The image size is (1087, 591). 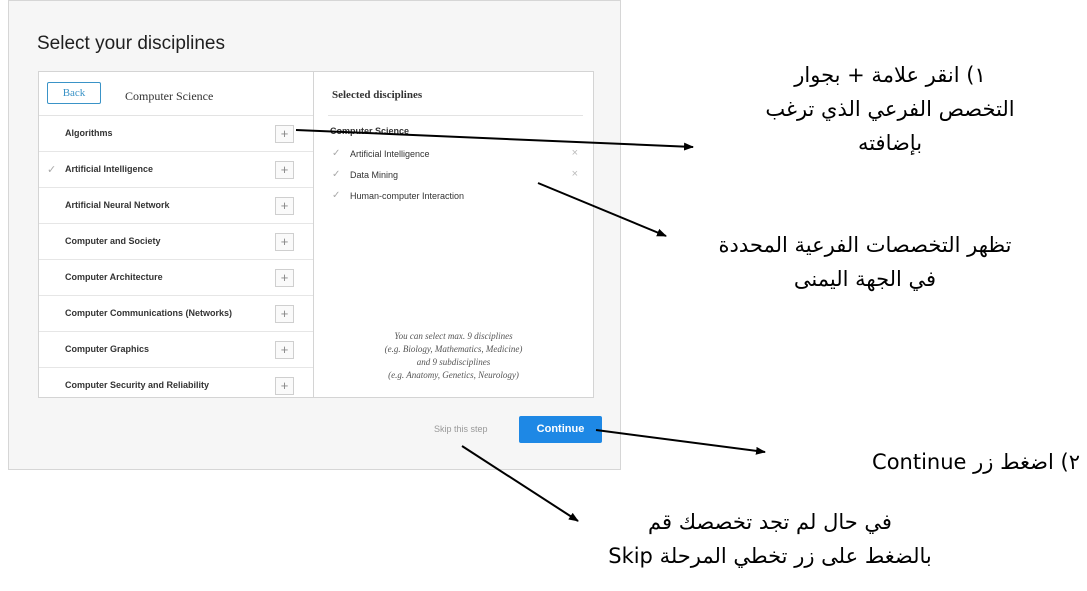 I want to click on annotation-line: بإضافته, so click(x=890, y=143).